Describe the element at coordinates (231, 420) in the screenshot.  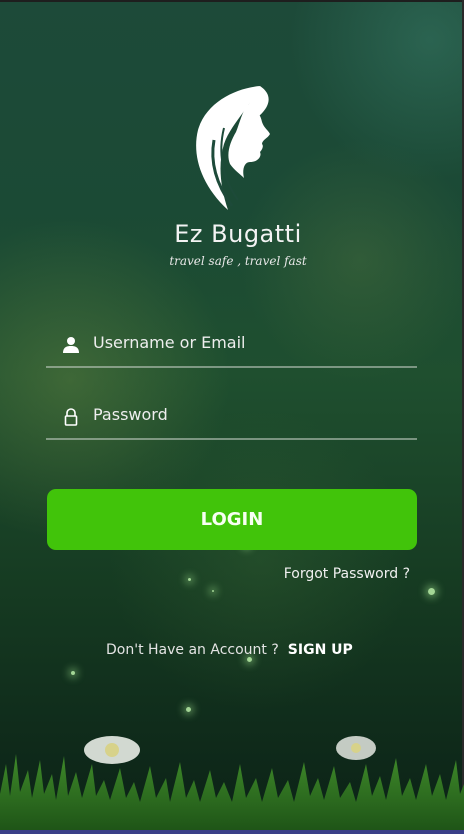
I see `password-field: Password` at that location.